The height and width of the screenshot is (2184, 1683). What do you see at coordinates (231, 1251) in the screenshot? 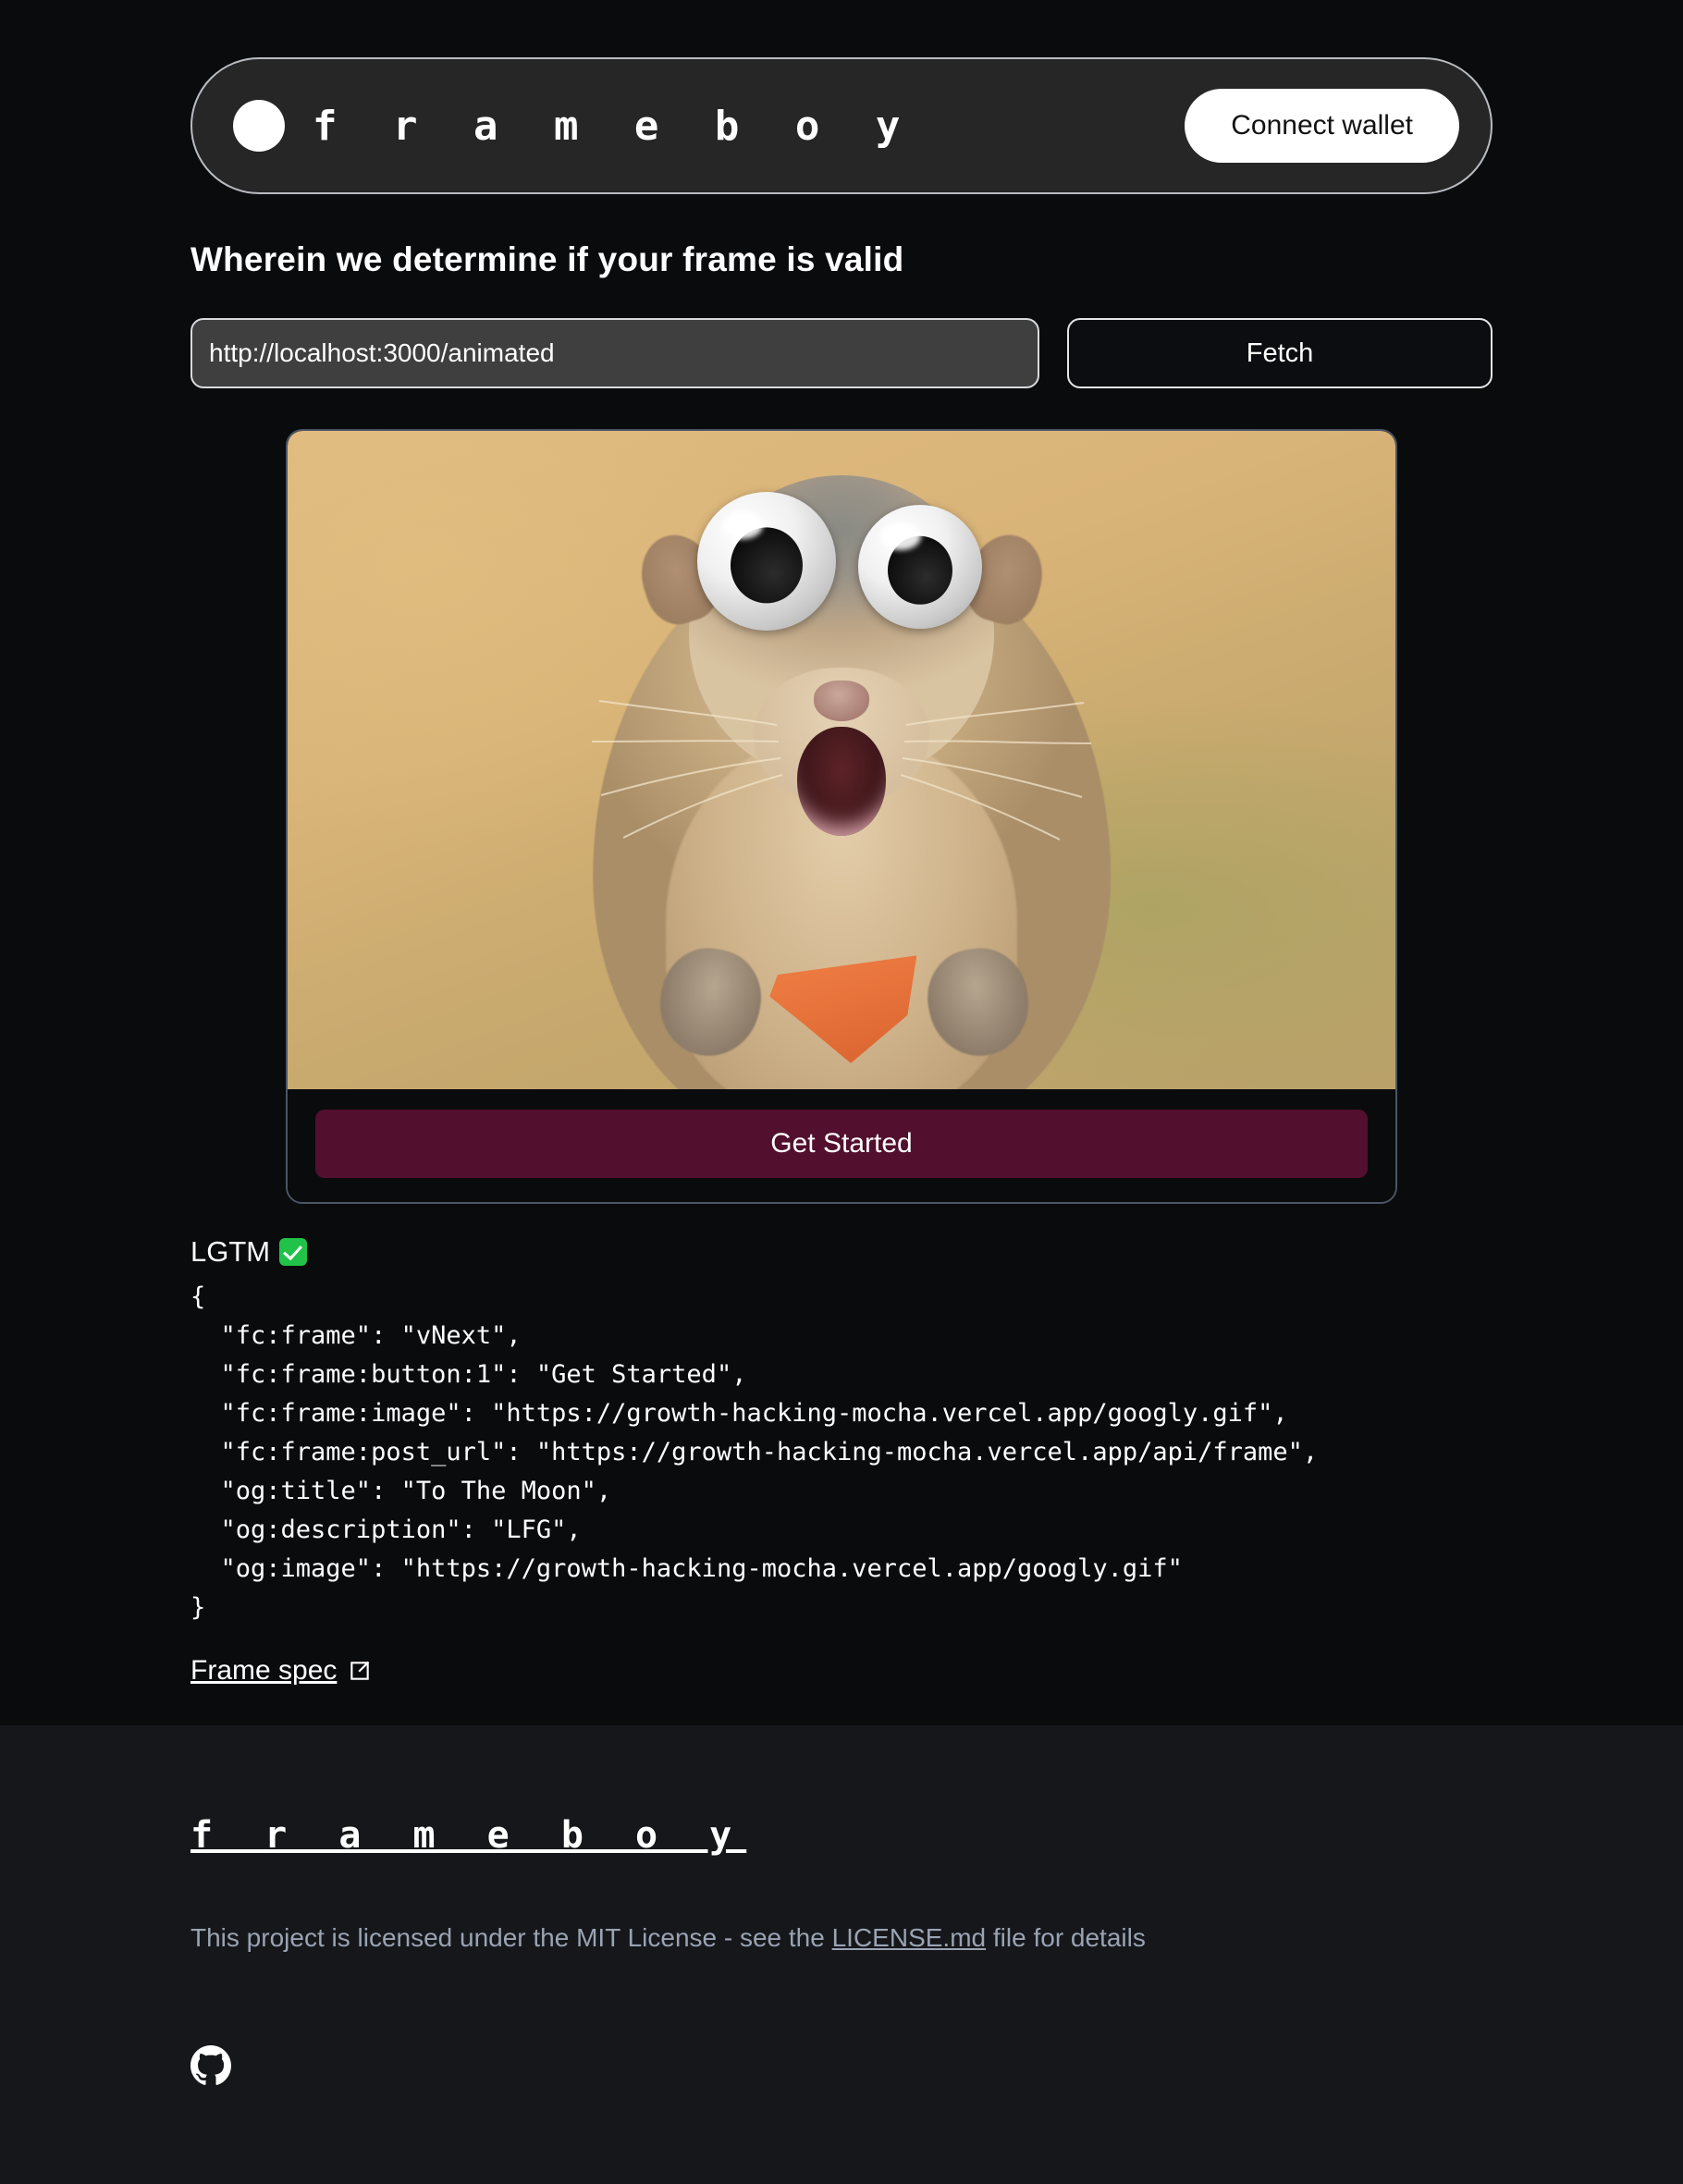
I see `status-text: LGTM` at bounding box center [231, 1251].